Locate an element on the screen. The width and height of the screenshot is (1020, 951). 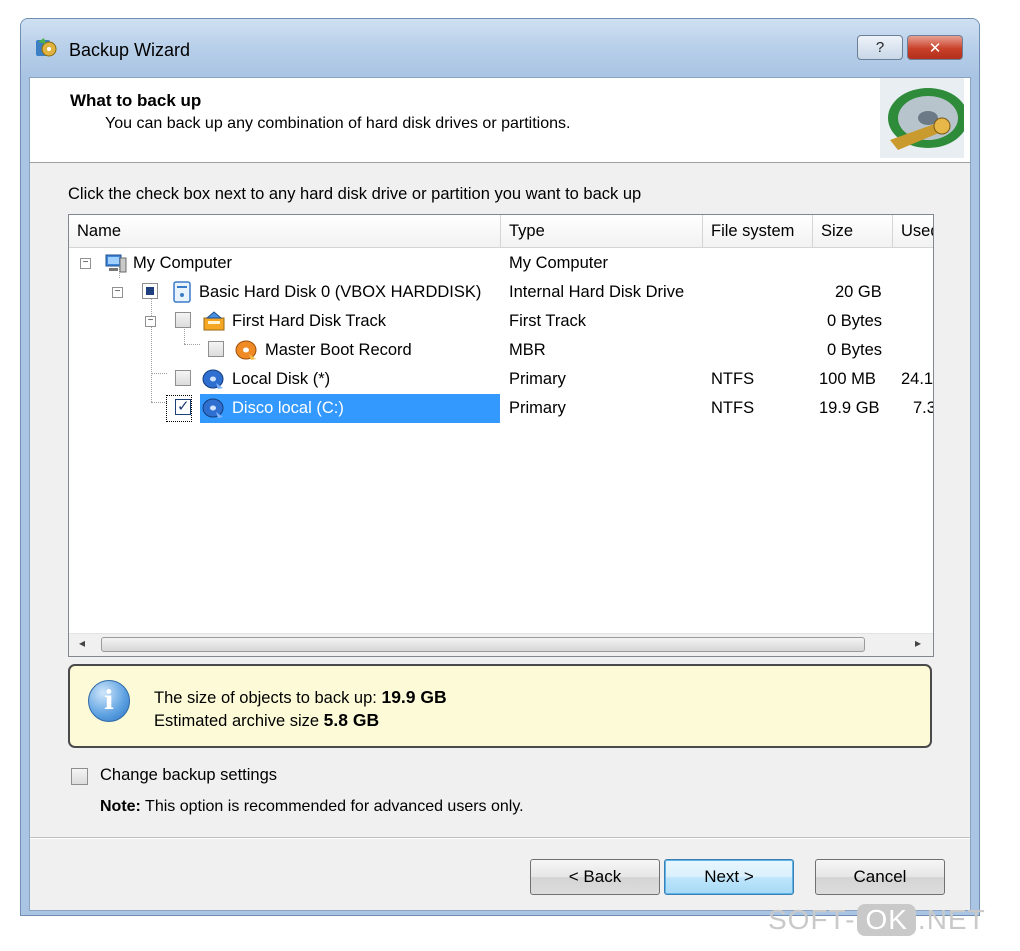
row-name: Disco local (C:) is located at coordinates (288, 408).